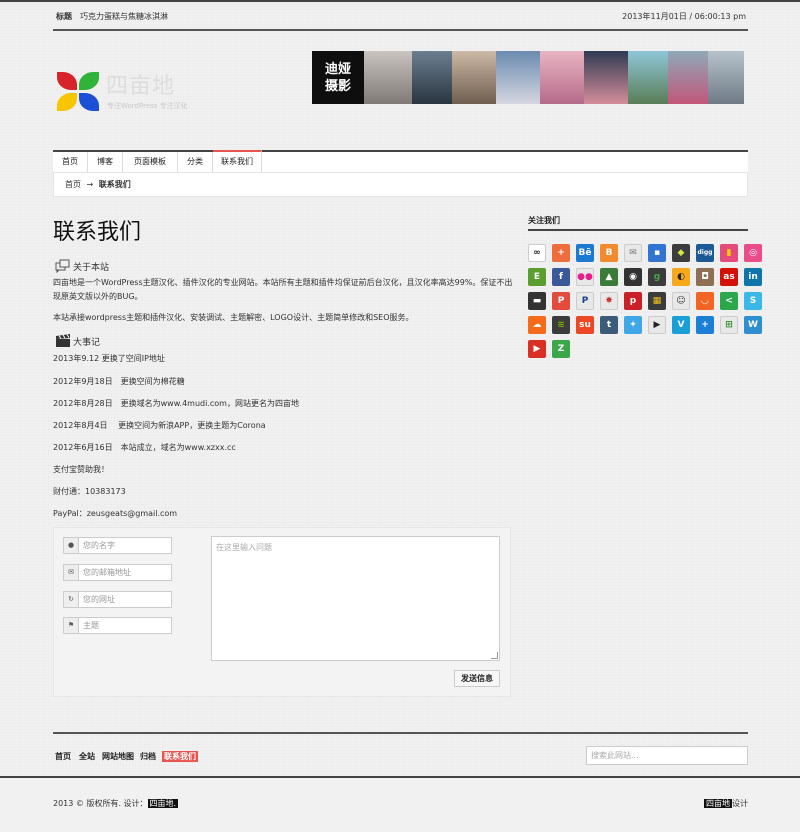 This screenshot has height=832, width=800. Describe the element at coordinates (400, 30) in the screenshot. I see `header-divider` at that location.